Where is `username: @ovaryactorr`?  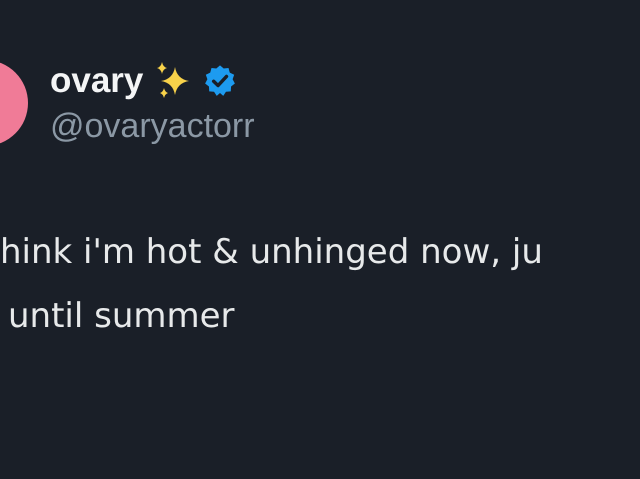
username: @ovaryactorr is located at coordinates (152, 126).